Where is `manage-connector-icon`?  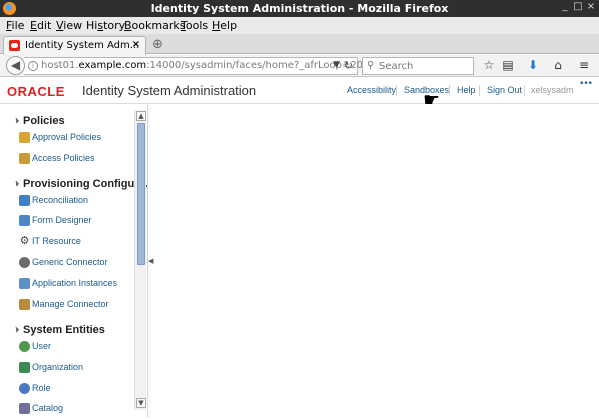 manage-connector-icon is located at coordinates (24, 304).